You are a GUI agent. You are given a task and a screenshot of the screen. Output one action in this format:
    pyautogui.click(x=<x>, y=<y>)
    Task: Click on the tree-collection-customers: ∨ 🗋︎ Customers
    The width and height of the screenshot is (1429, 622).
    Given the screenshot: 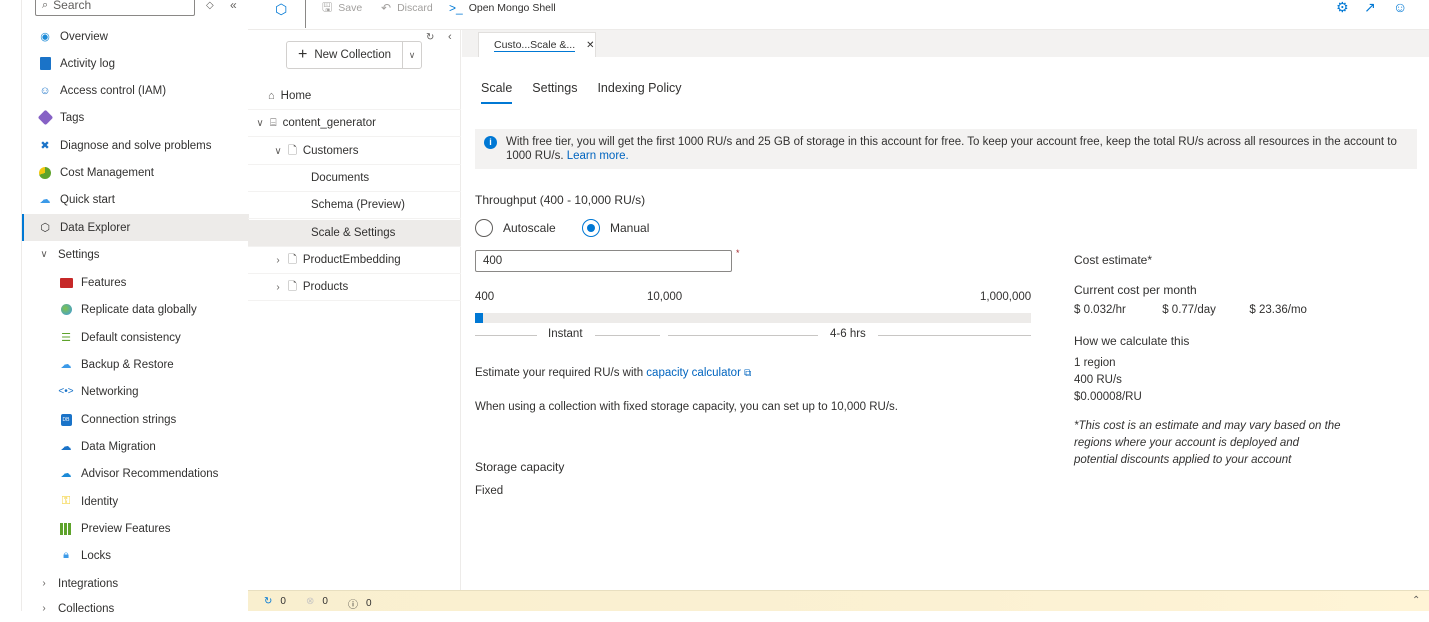 What is the action you would take?
    pyautogui.click(x=354, y=151)
    